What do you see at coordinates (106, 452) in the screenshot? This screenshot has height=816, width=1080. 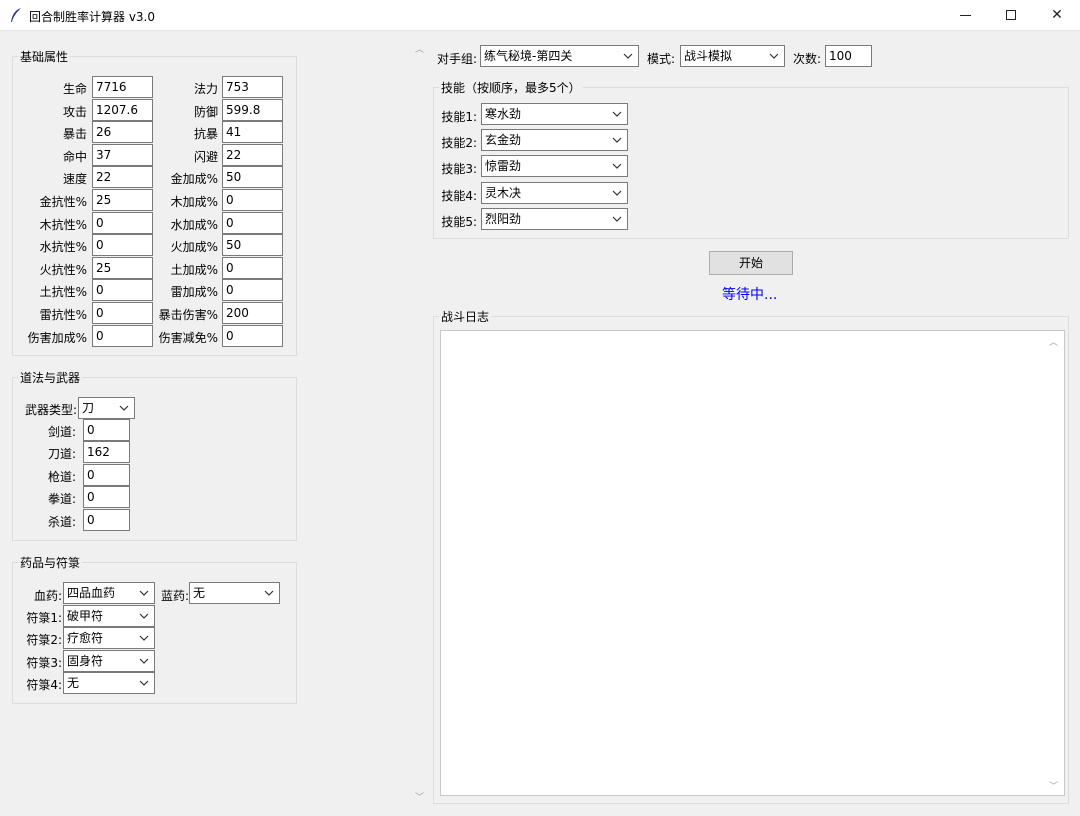 I see `dao-input: 162` at bounding box center [106, 452].